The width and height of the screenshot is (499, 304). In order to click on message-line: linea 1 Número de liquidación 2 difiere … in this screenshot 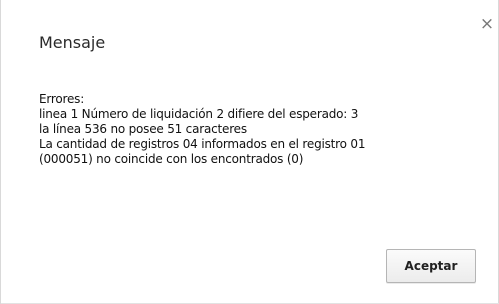, I will do `click(199, 114)`.